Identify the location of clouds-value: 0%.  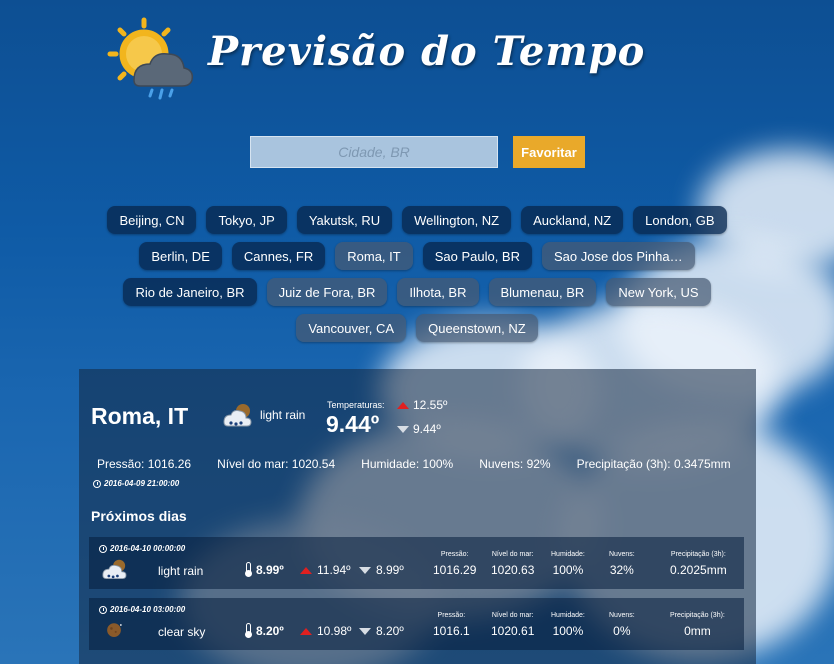
(622, 631).